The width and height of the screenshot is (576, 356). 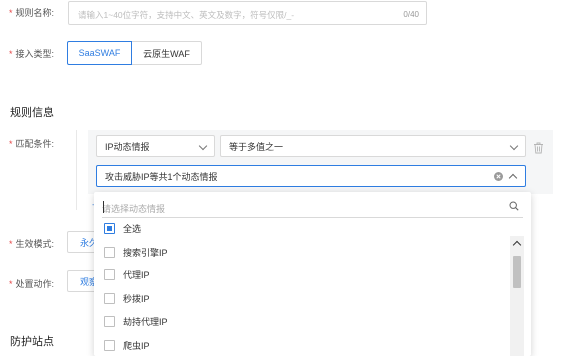 I want to click on dropdown-item-select-all: 全选, so click(x=122, y=228).